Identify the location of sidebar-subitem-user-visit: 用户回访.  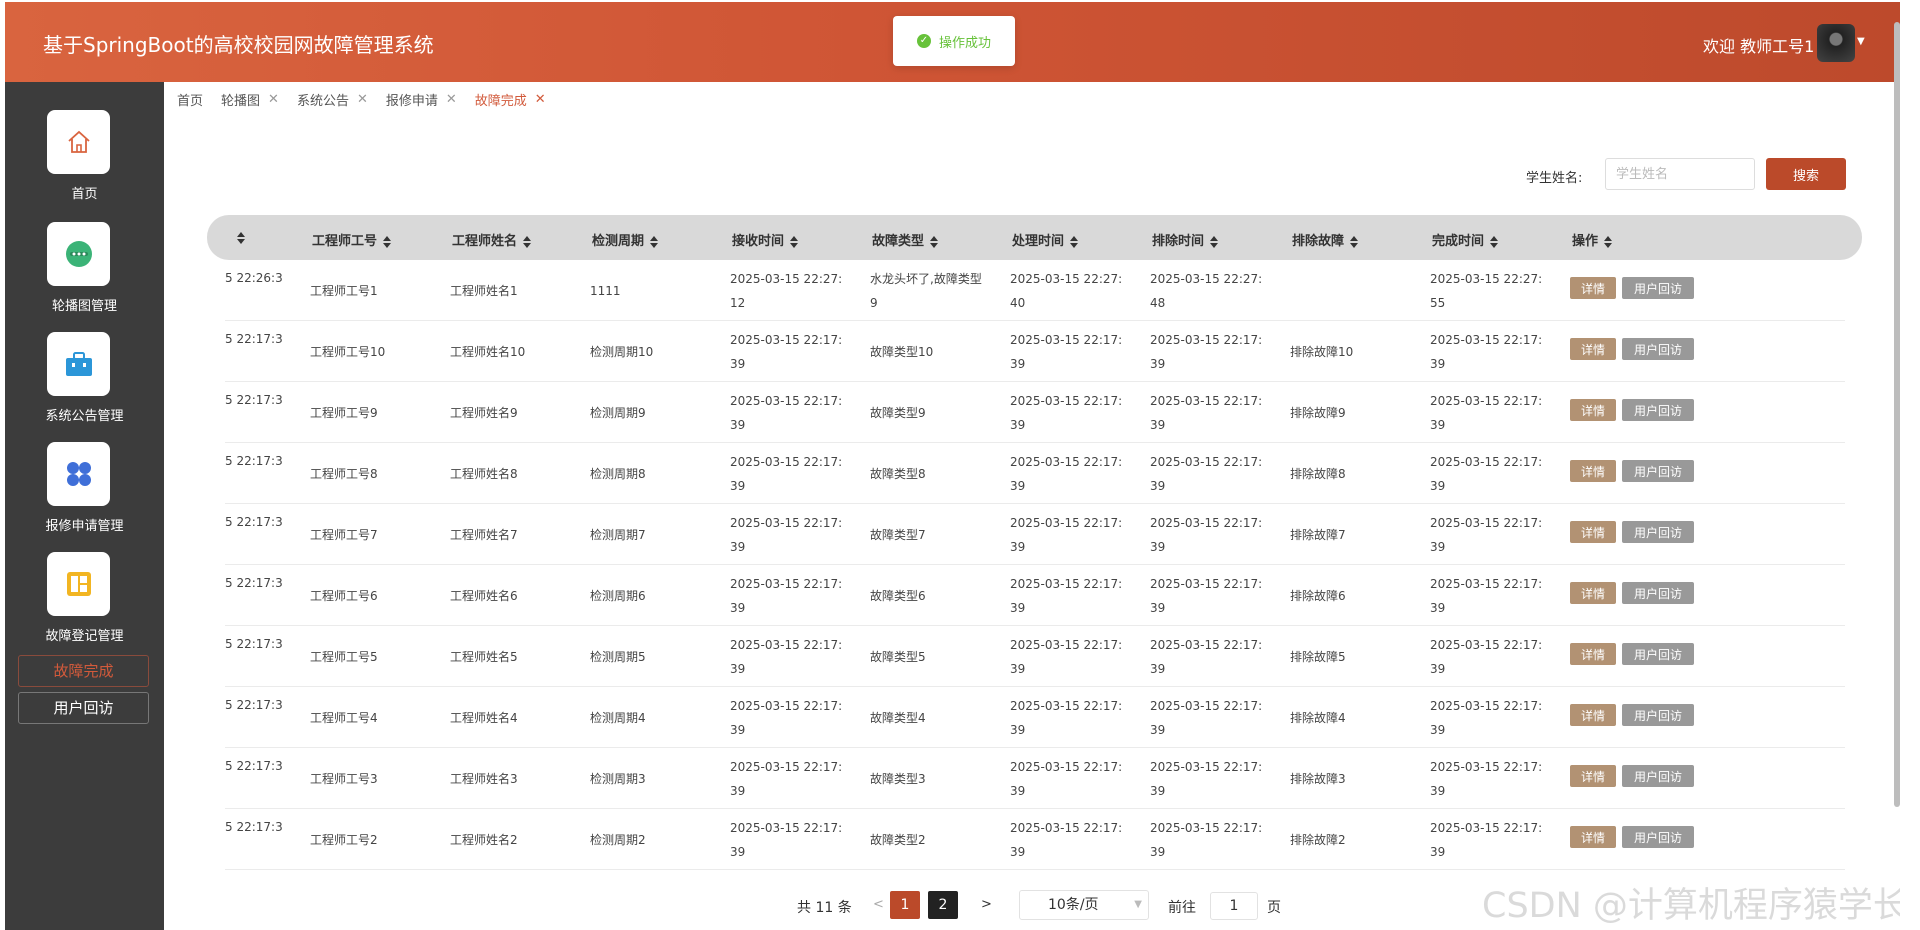
(83, 708).